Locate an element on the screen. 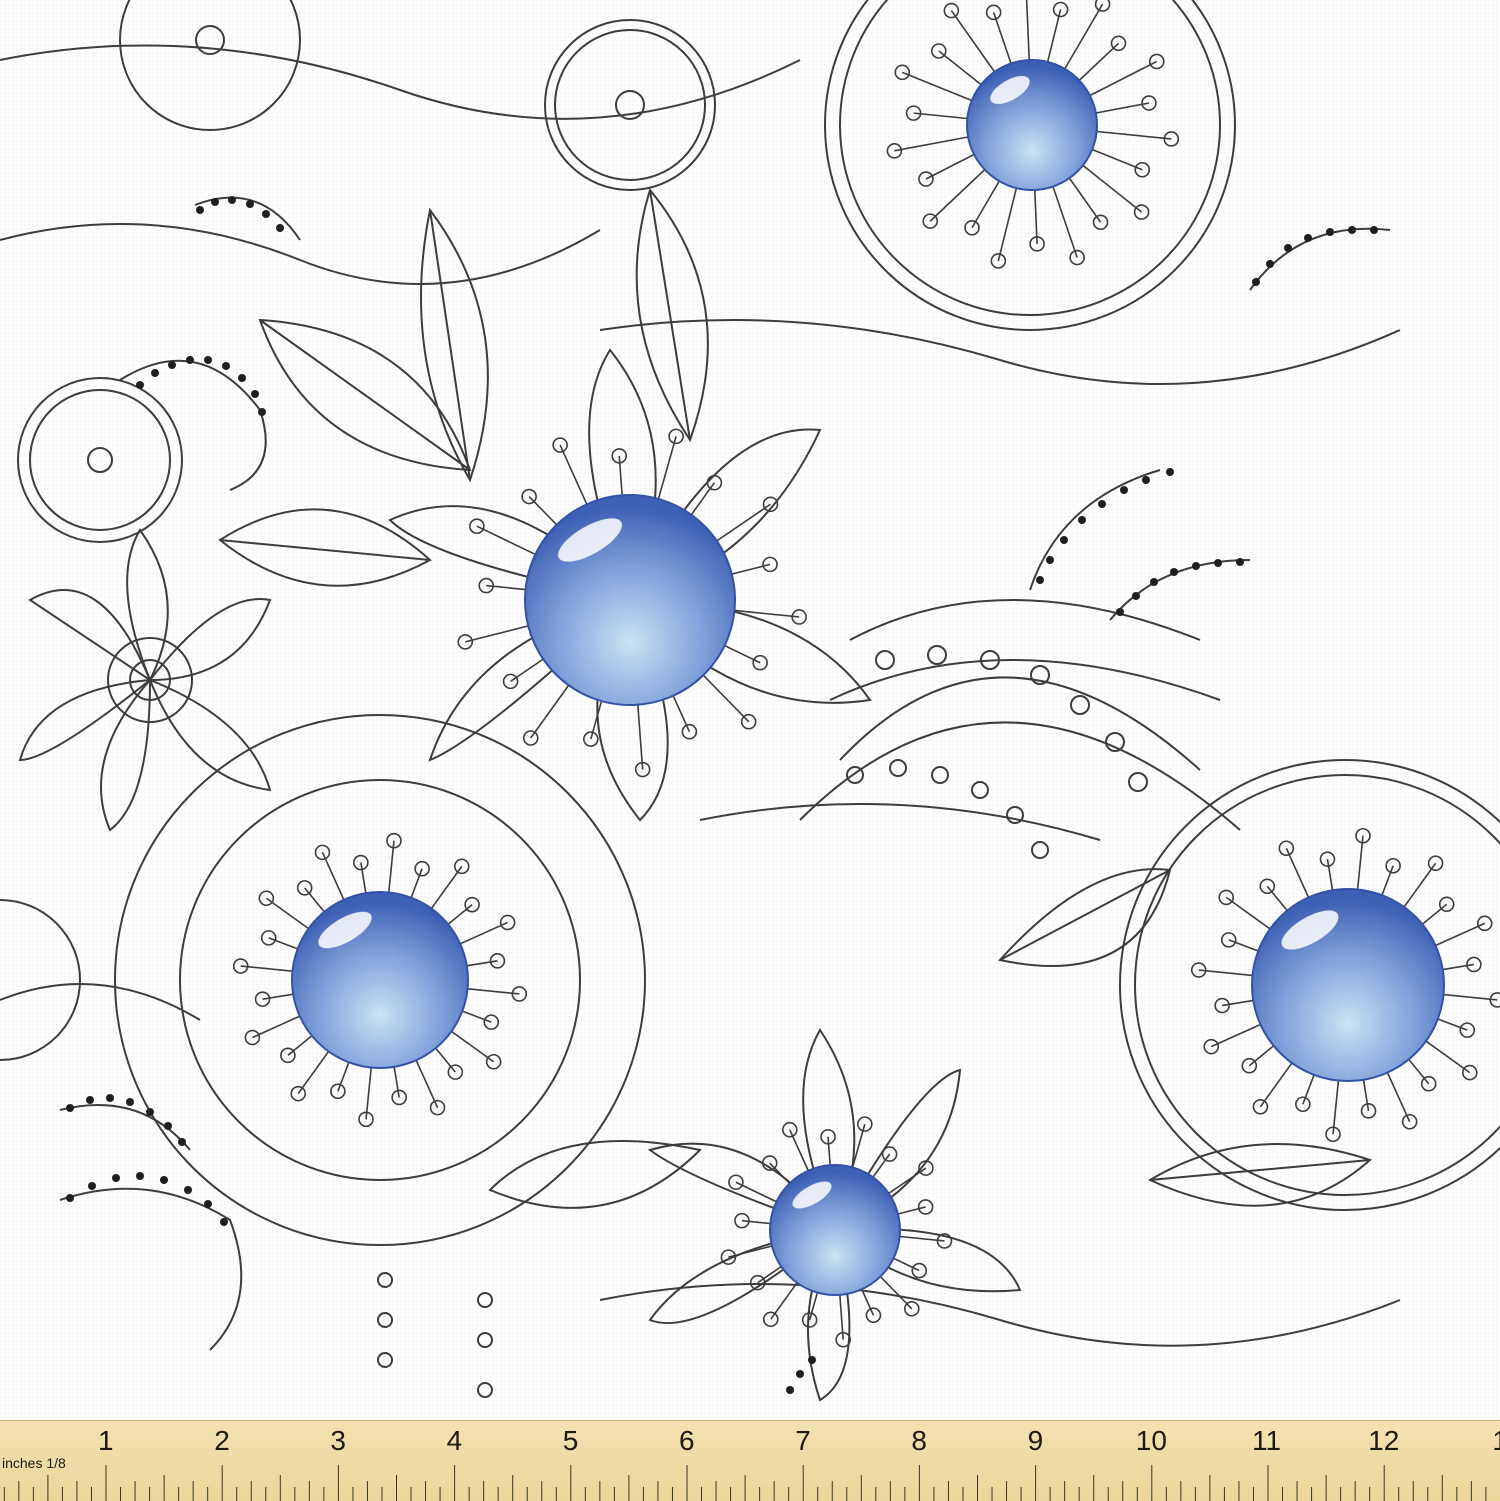  ruler-number: 7 is located at coordinates (803, 1440).